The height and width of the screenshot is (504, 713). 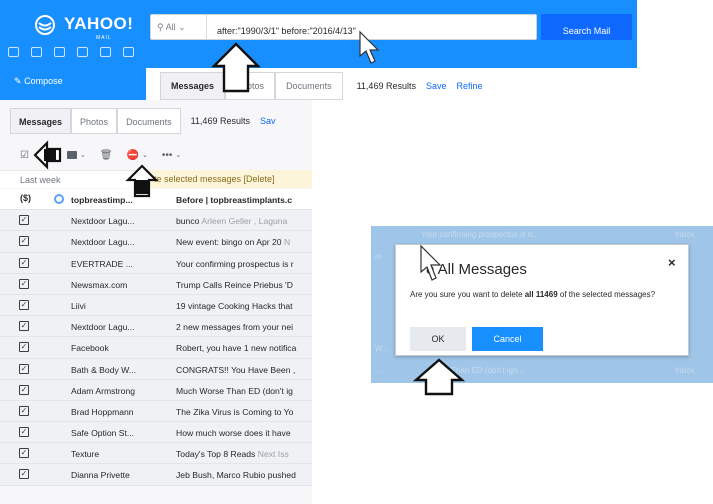 What do you see at coordinates (235, 263) in the screenshot?
I see `row-subject-text: Your confirming prospectus is r` at bounding box center [235, 263].